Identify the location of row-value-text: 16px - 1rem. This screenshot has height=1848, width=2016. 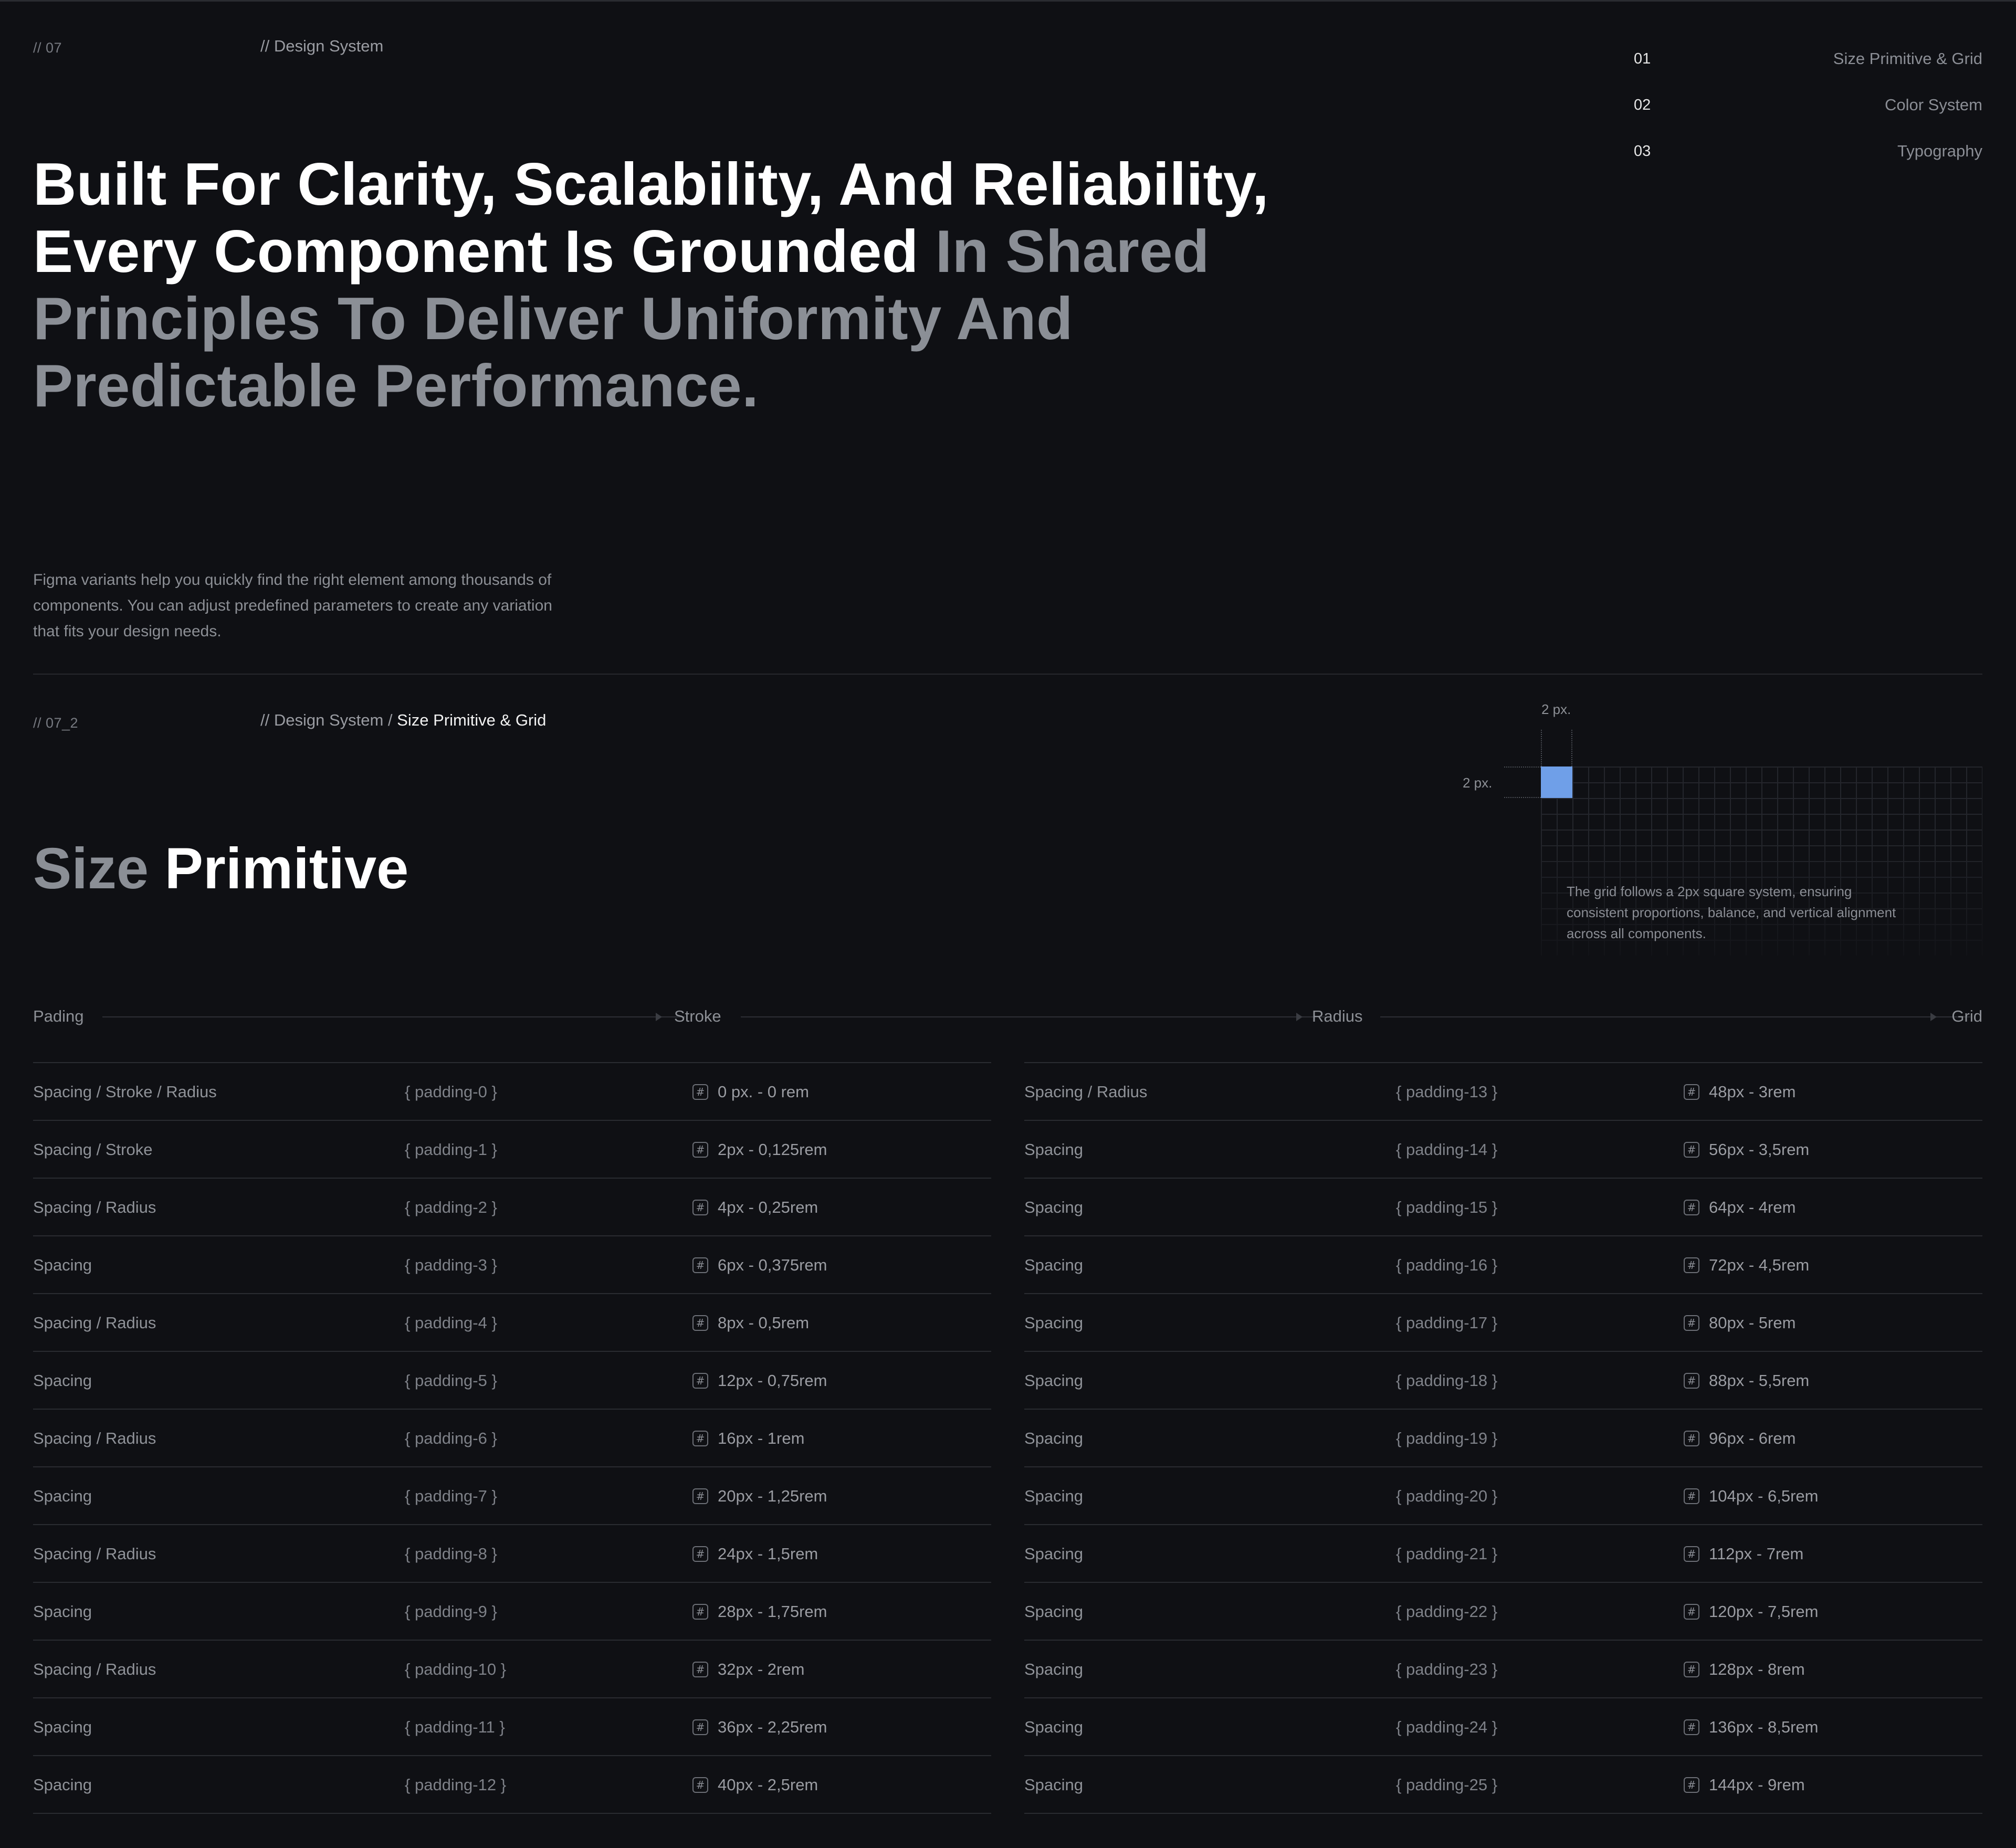
(761, 1438).